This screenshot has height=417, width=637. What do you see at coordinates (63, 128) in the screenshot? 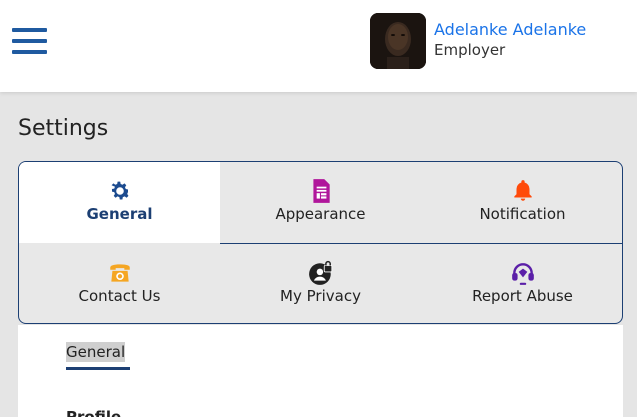
I see `page-title: Settings` at bounding box center [63, 128].